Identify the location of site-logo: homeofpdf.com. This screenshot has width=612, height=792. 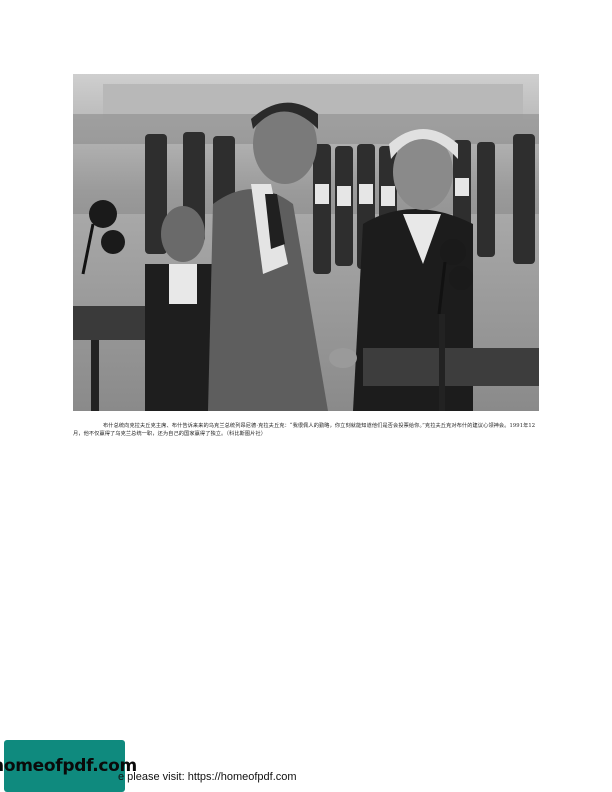
(68, 766).